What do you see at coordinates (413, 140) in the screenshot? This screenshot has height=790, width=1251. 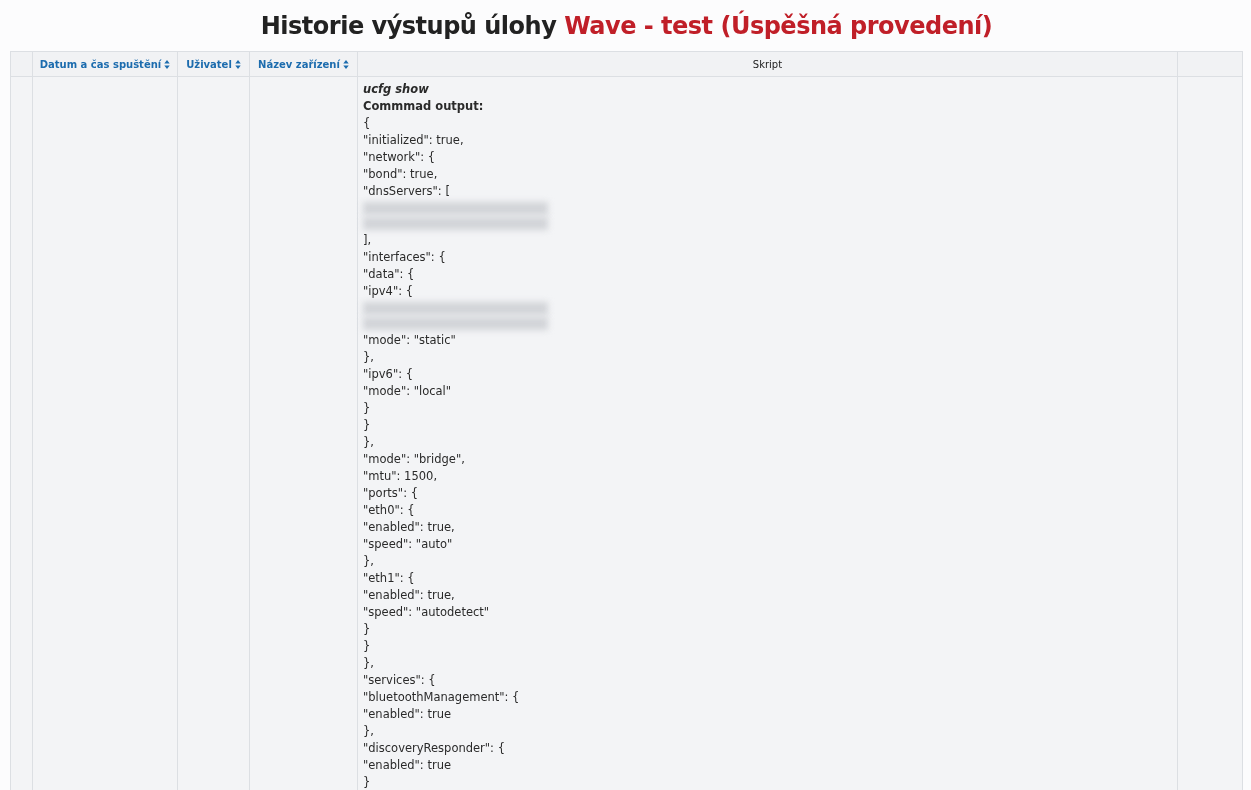 I see `output-line: "initialized": true,` at bounding box center [413, 140].